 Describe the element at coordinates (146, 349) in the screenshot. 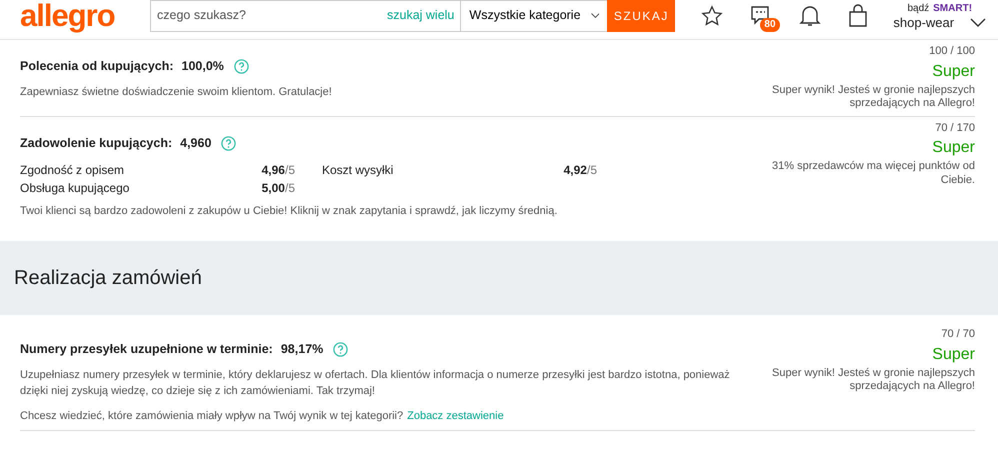

I see `metric-label: Numery przesyłek uzupełnione w terminie:` at that location.